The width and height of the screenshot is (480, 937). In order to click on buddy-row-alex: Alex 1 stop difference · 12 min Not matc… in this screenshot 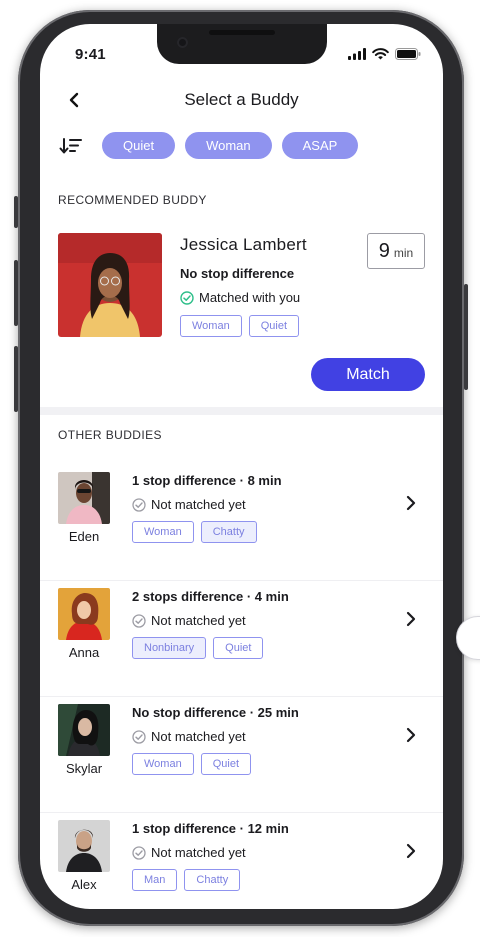, I will do `click(241, 861)`.